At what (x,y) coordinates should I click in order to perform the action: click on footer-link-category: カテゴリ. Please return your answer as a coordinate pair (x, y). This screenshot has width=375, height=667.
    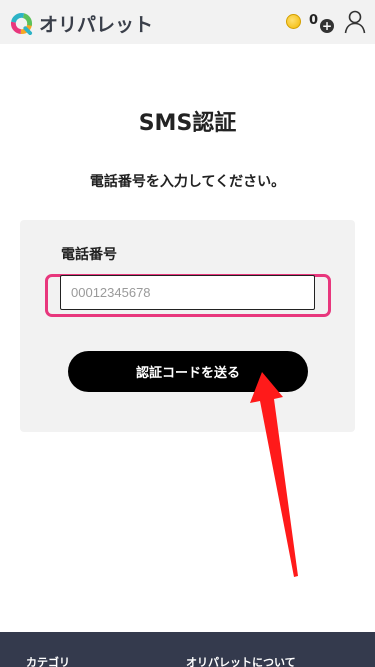
    Looking at the image, I should click on (48, 660).